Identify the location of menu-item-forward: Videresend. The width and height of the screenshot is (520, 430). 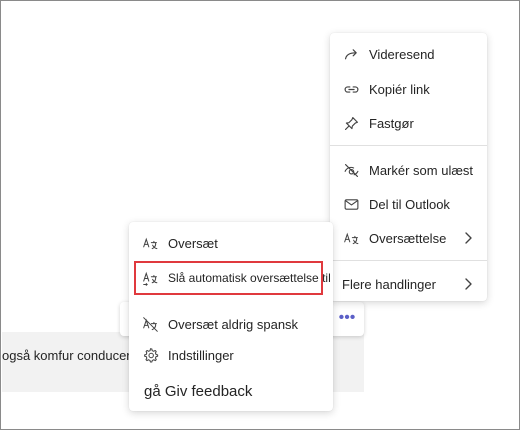
(408, 54).